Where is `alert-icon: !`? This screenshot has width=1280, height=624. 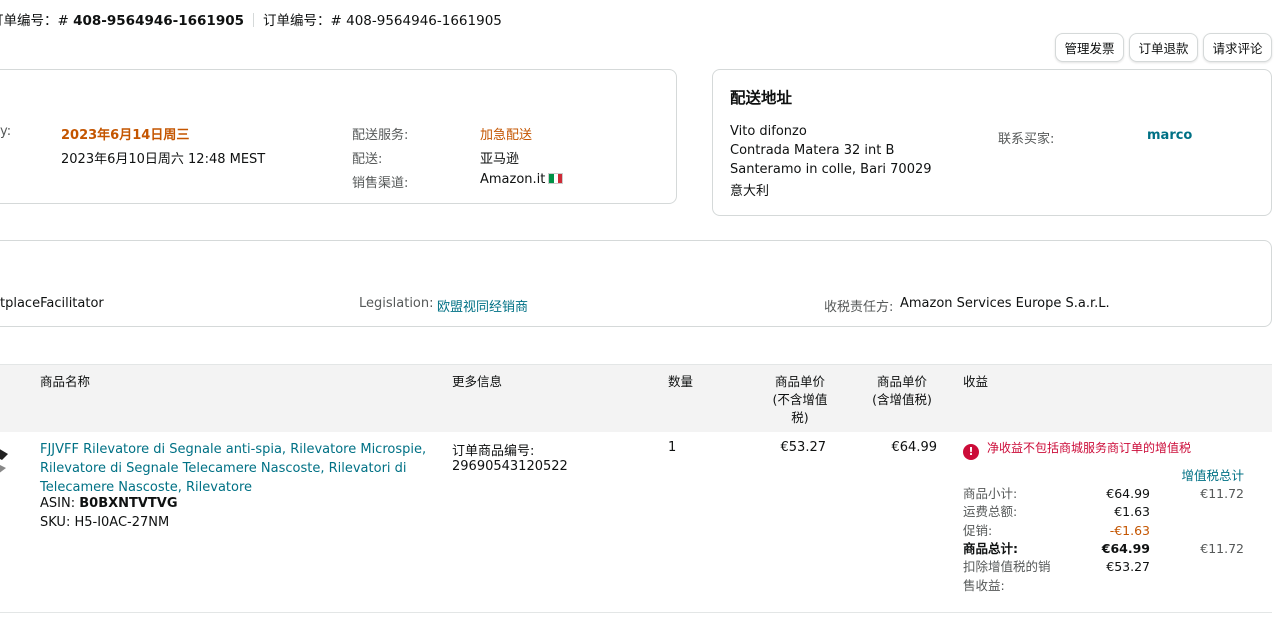
alert-icon: ! is located at coordinates (971, 452).